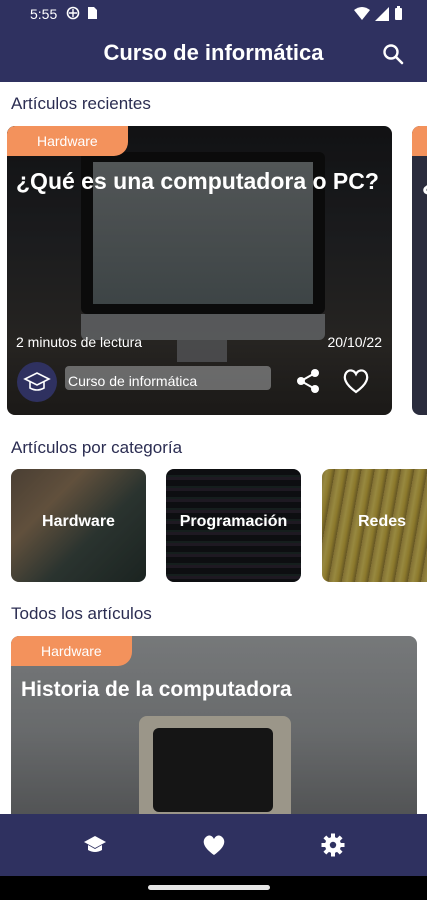 This screenshot has height=900, width=427. I want to click on category-label: Programación, so click(233, 521).